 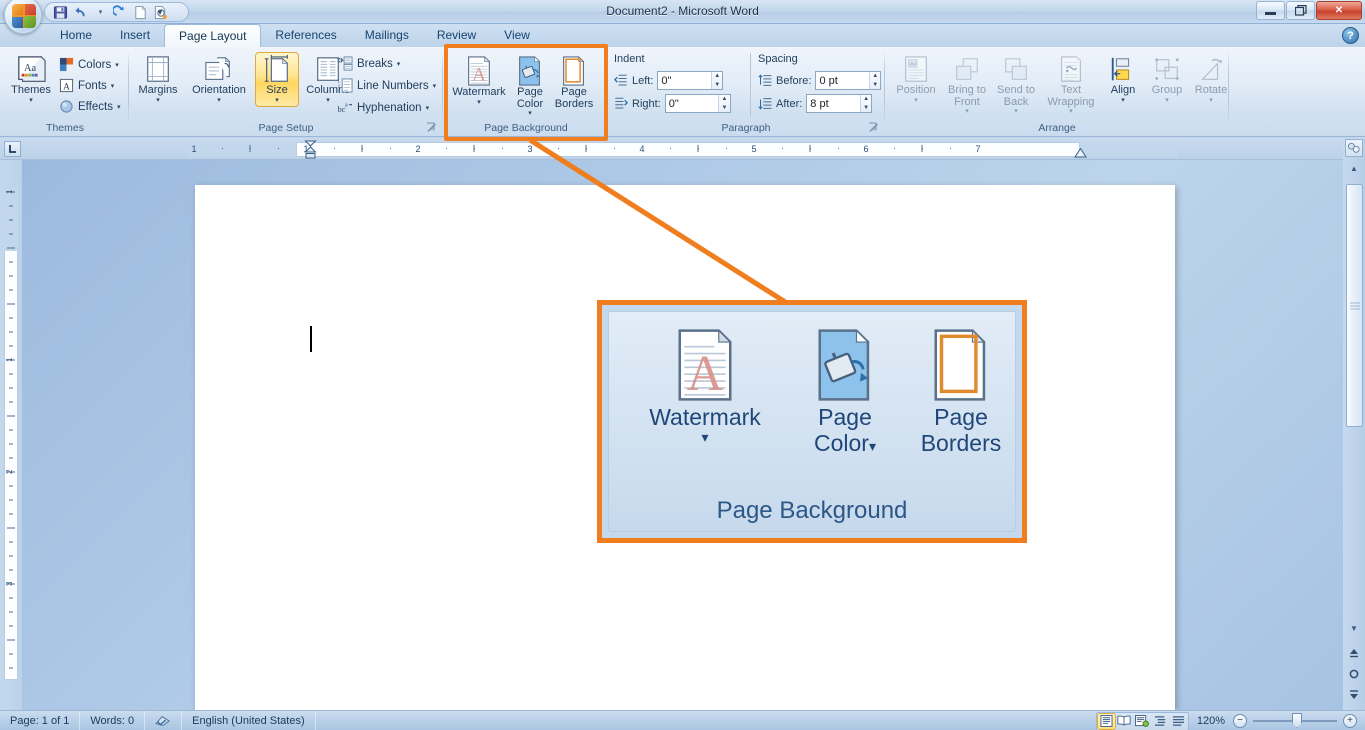 I want to click on indent-right-spin-up: ▲, so click(x=724, y=99).